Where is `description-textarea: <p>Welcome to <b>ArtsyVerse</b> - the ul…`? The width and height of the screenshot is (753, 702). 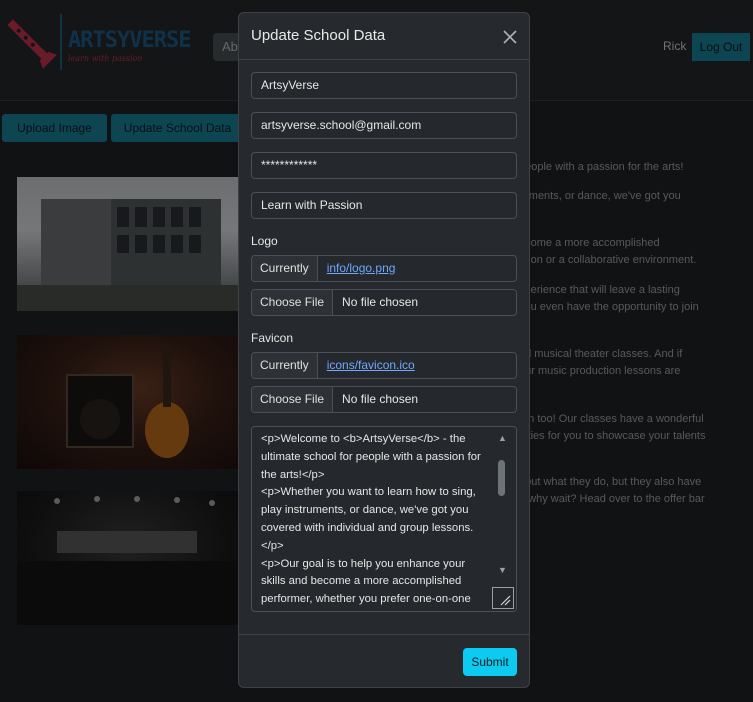 description-textarea: <p>Welcome to <b>ArtsyVerse</b> - the ul… is located at coordinates (384, 519).